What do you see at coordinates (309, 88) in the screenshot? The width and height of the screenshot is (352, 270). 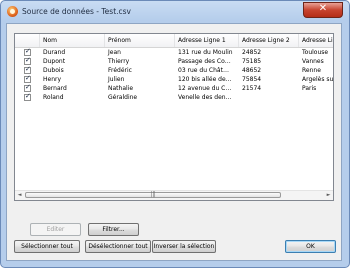 I see `cell-adresse-3: Paris` at bounding box center [309, 88].